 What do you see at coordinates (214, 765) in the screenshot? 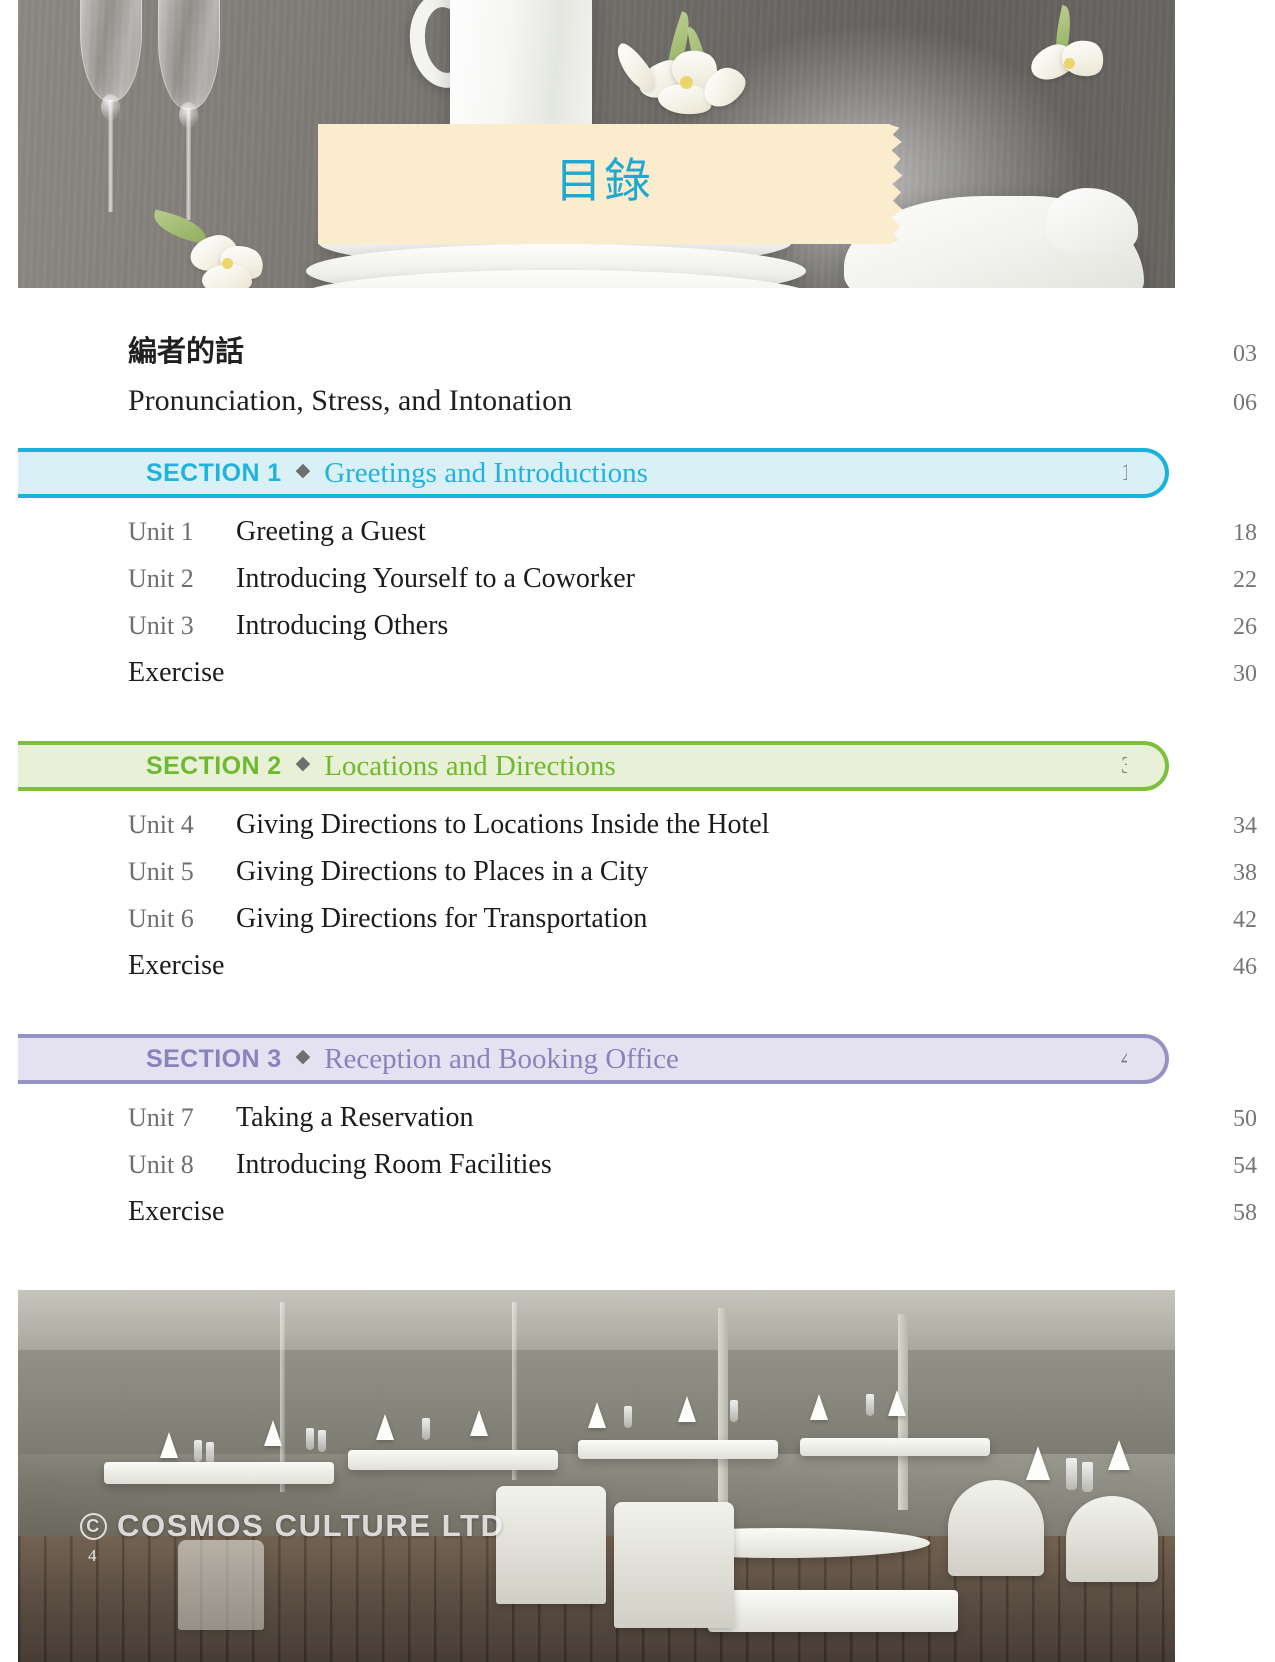
I see `section-label: SECTION 2` at bounding box center [214, 765].